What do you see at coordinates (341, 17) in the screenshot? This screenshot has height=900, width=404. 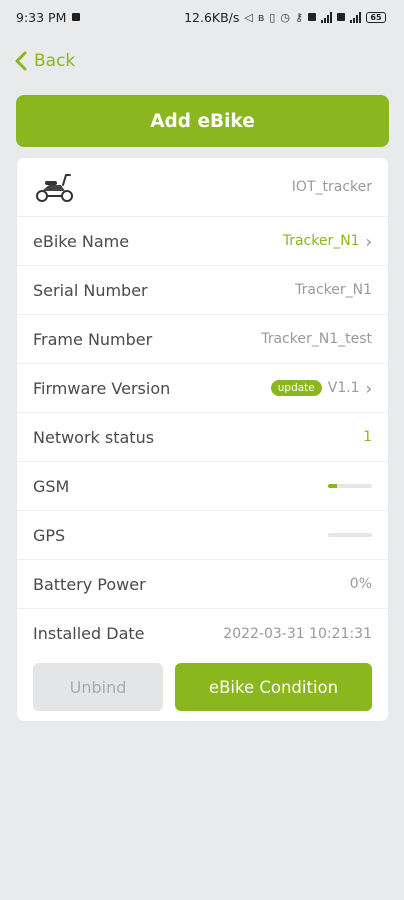 I see `sim2-icon` at bounding box center [341, 17].